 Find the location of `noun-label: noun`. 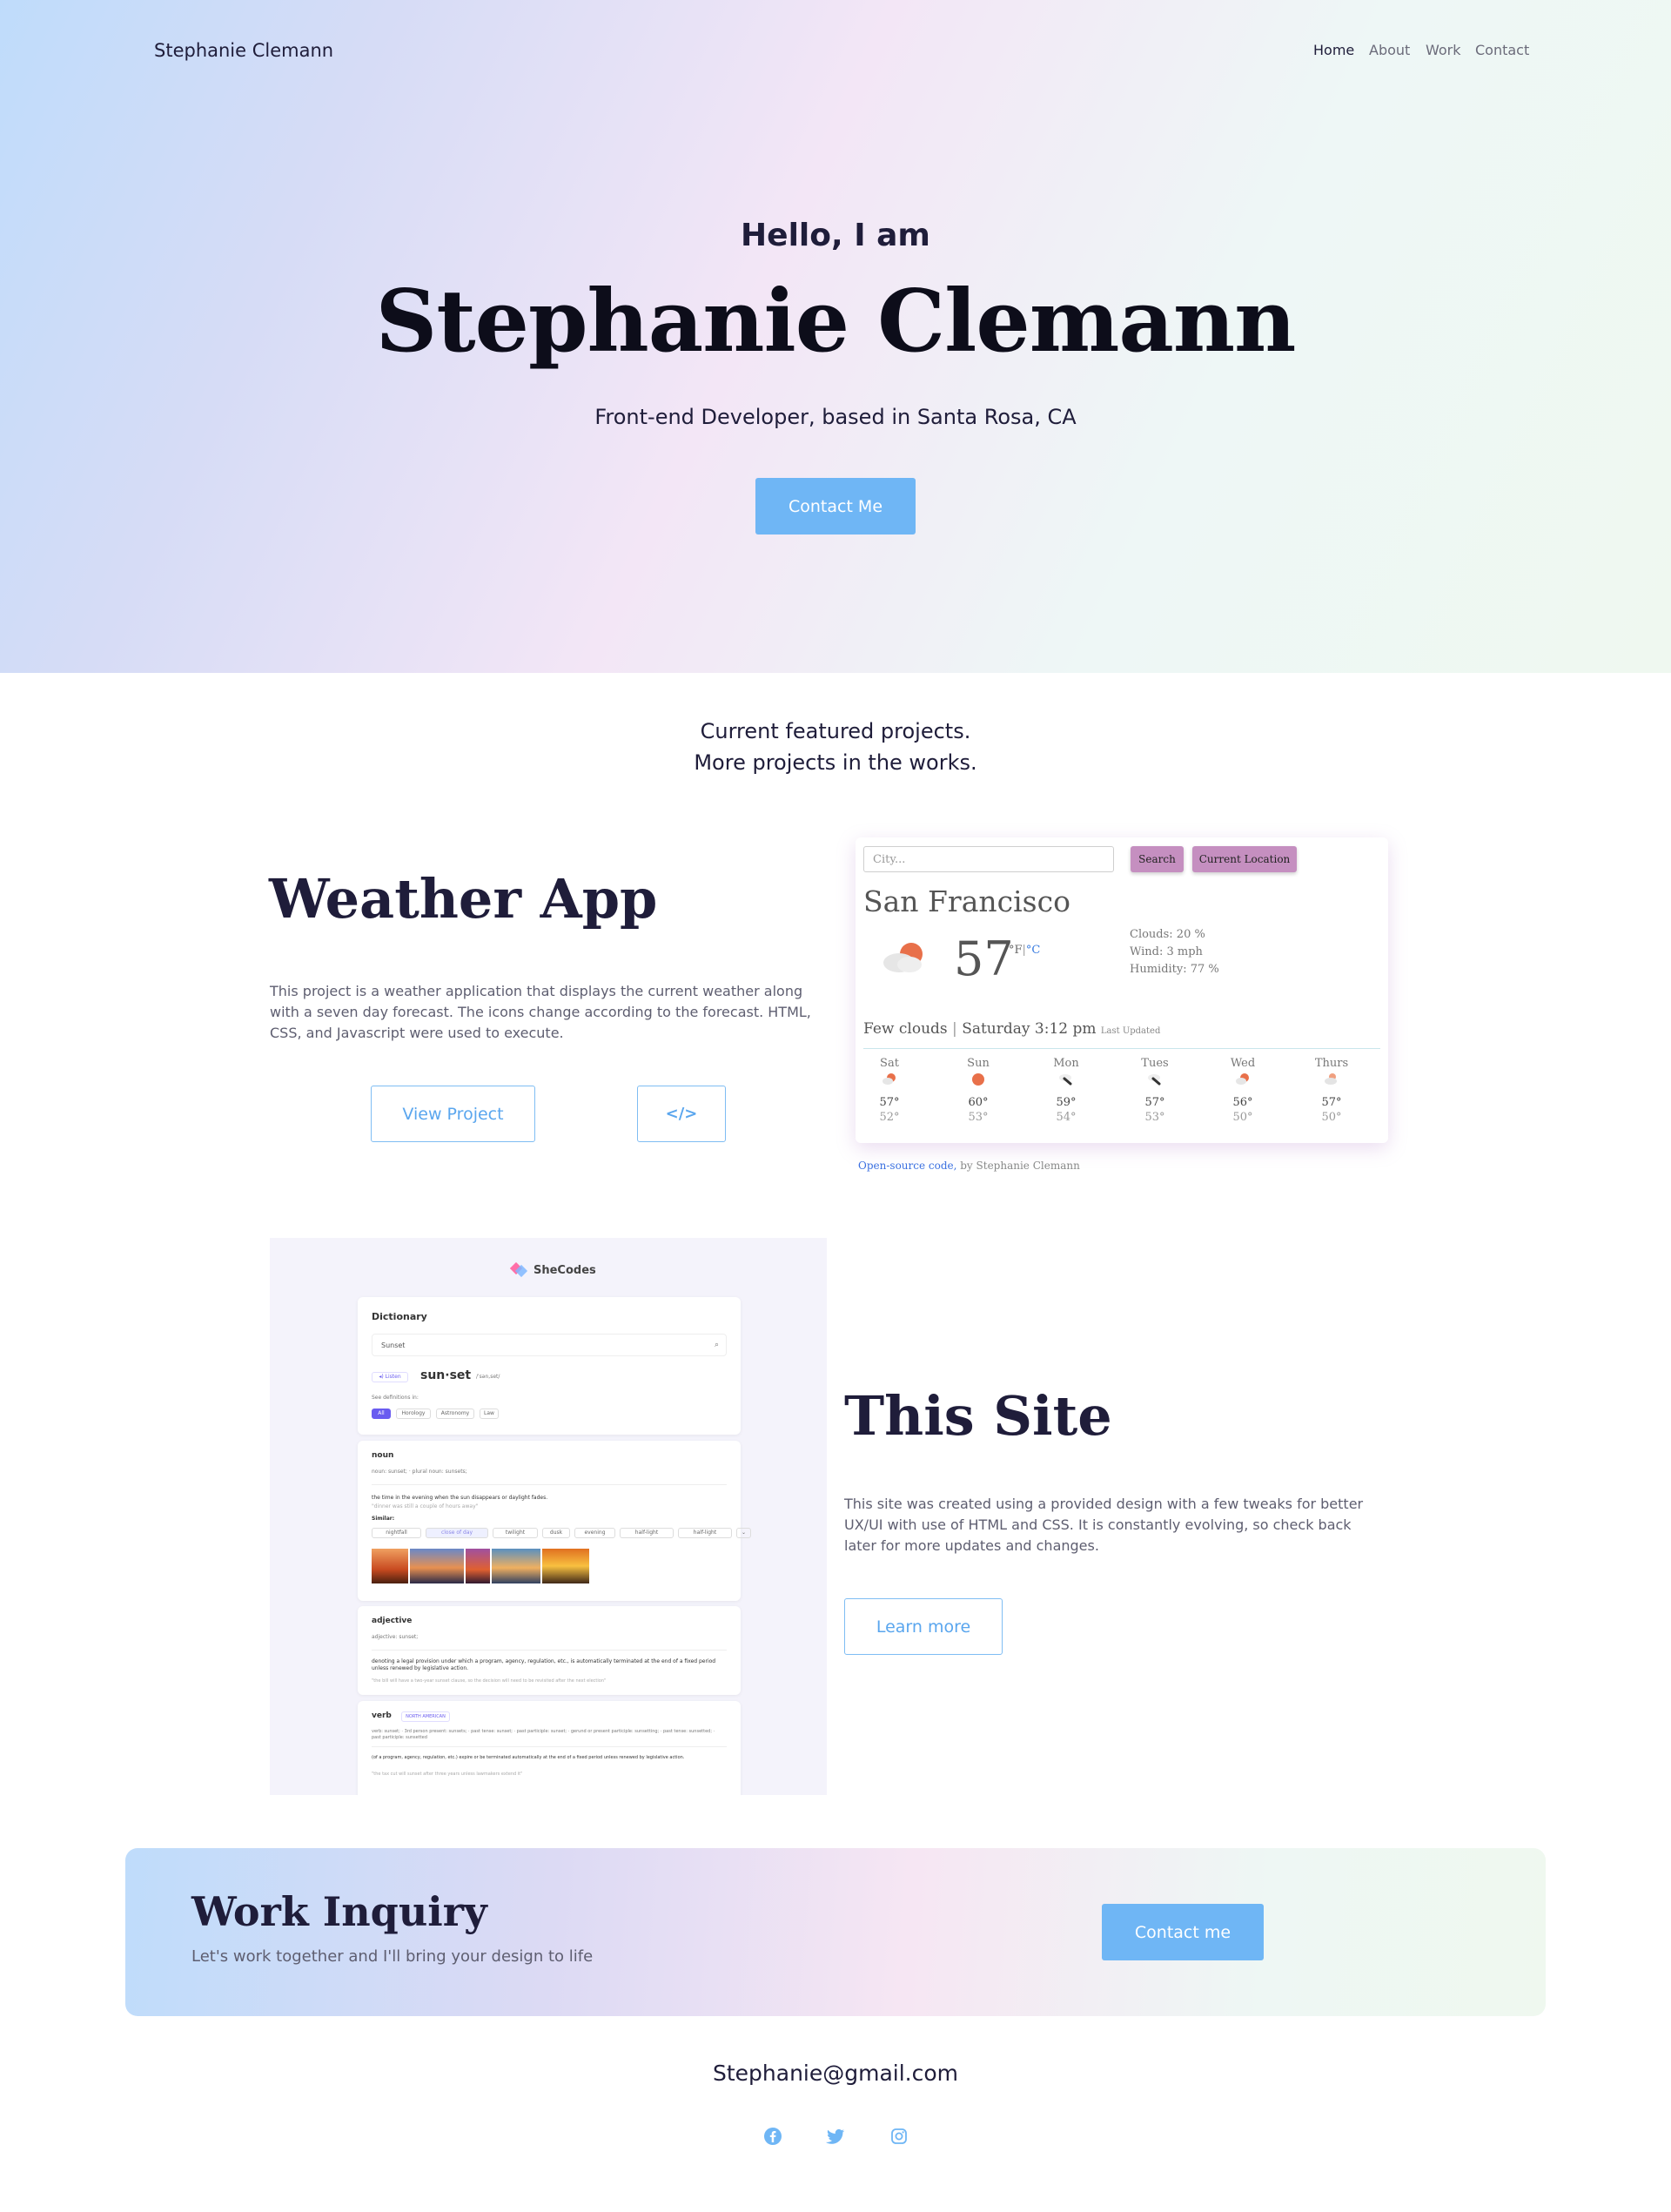

noun-label: noun is located at coordinates (383, 1455).